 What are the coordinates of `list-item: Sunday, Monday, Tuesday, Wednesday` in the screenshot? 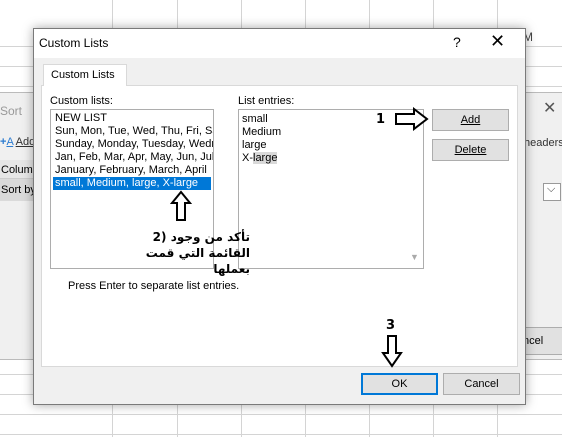 It's located at (133, 144).